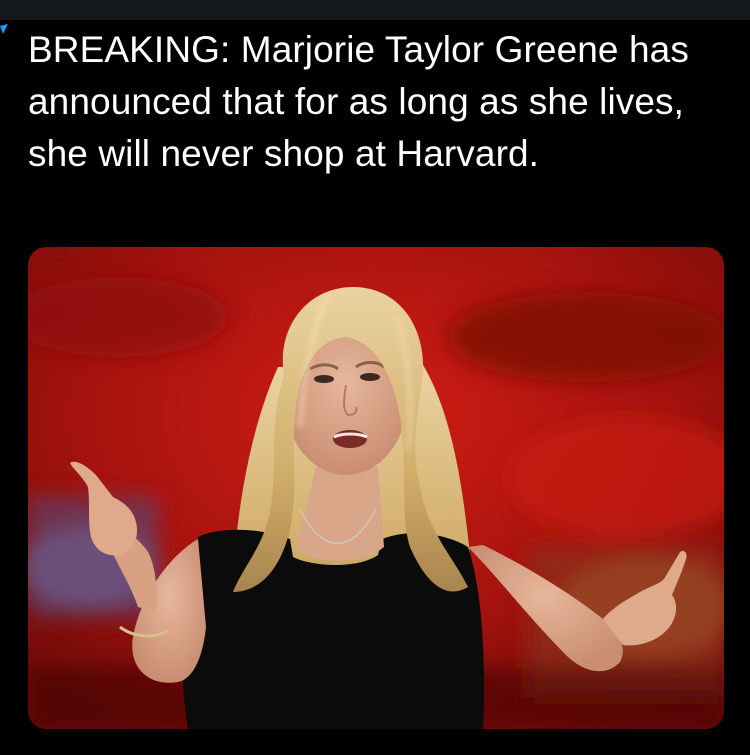 The height and width of the screenshot is (755, 750). What do you see at coordinates (4, 29) in the screenshot?
I see `reply-thread-icon` at bounding box center [4, 29].